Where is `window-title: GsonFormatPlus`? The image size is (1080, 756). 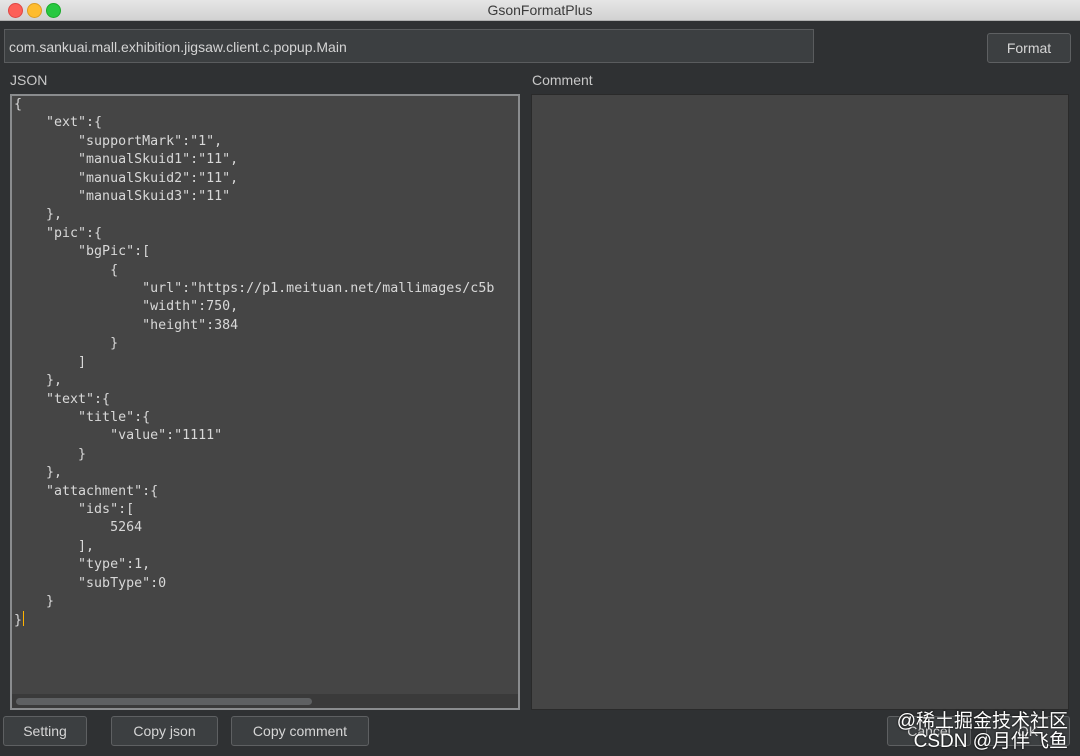
window-title: GsonFormatPlus is located at coordinates (540, 10).